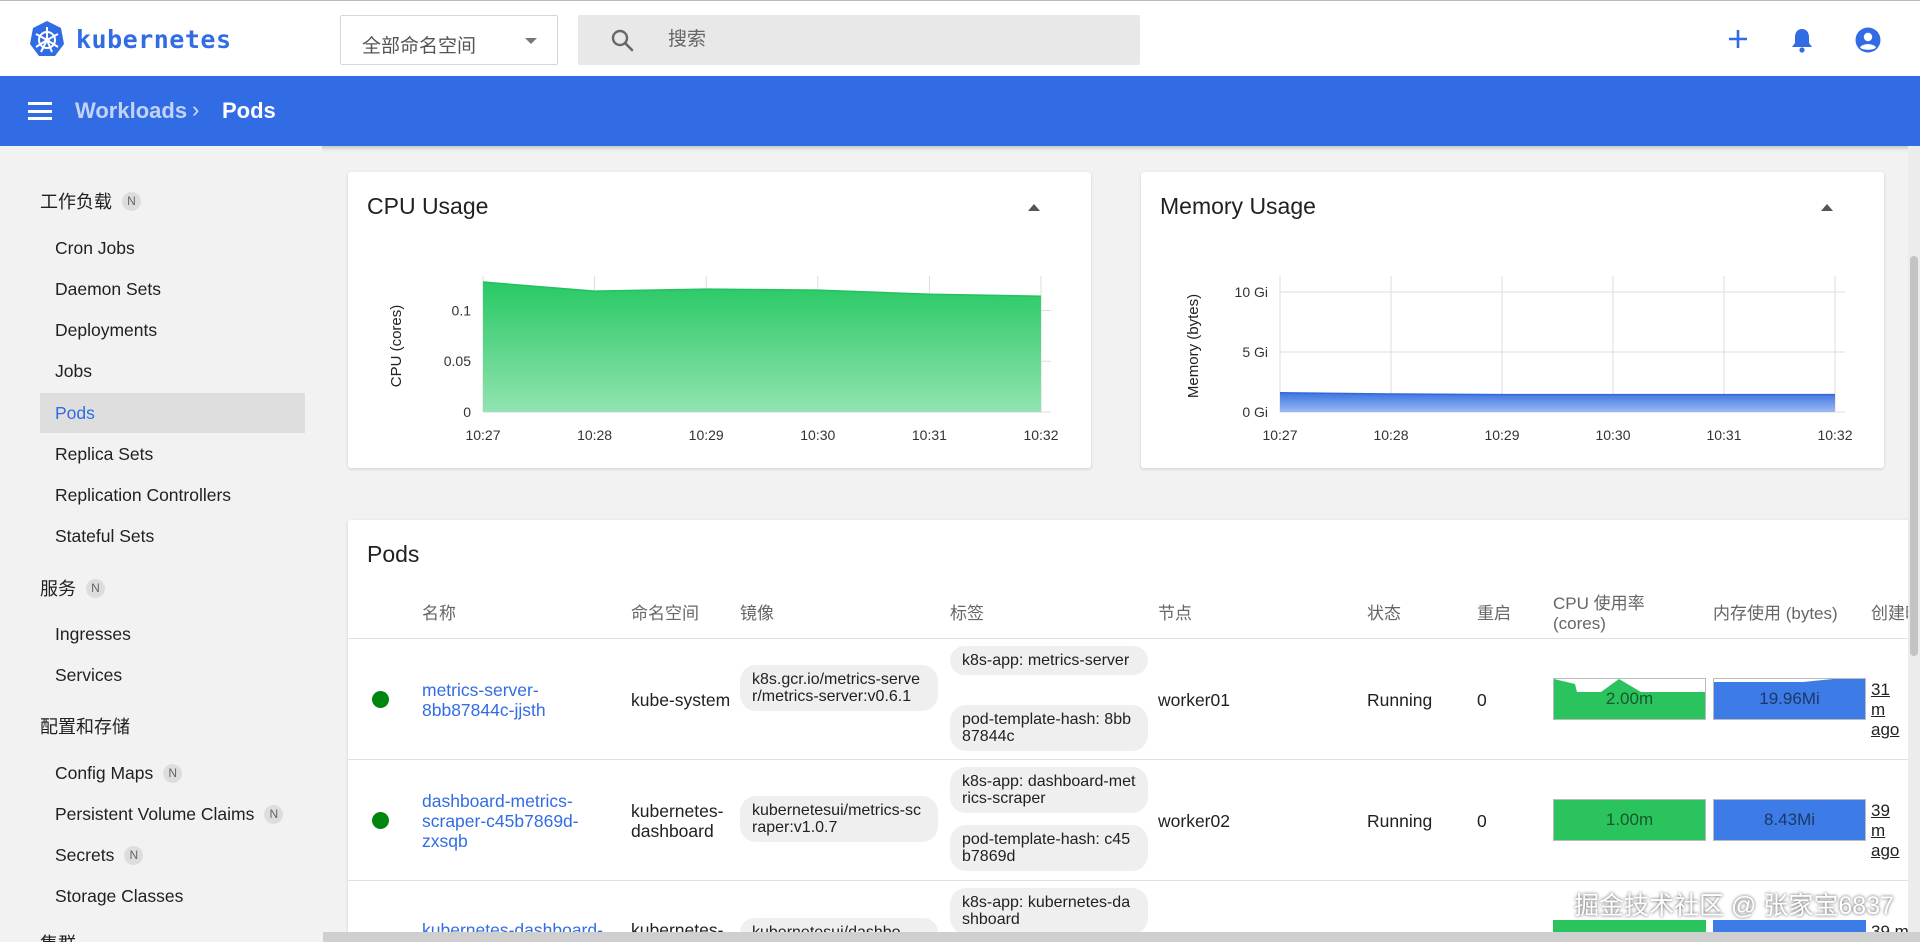  I want to click on column-header-memory: 内存使用 (bytes), so click(1775, 614).